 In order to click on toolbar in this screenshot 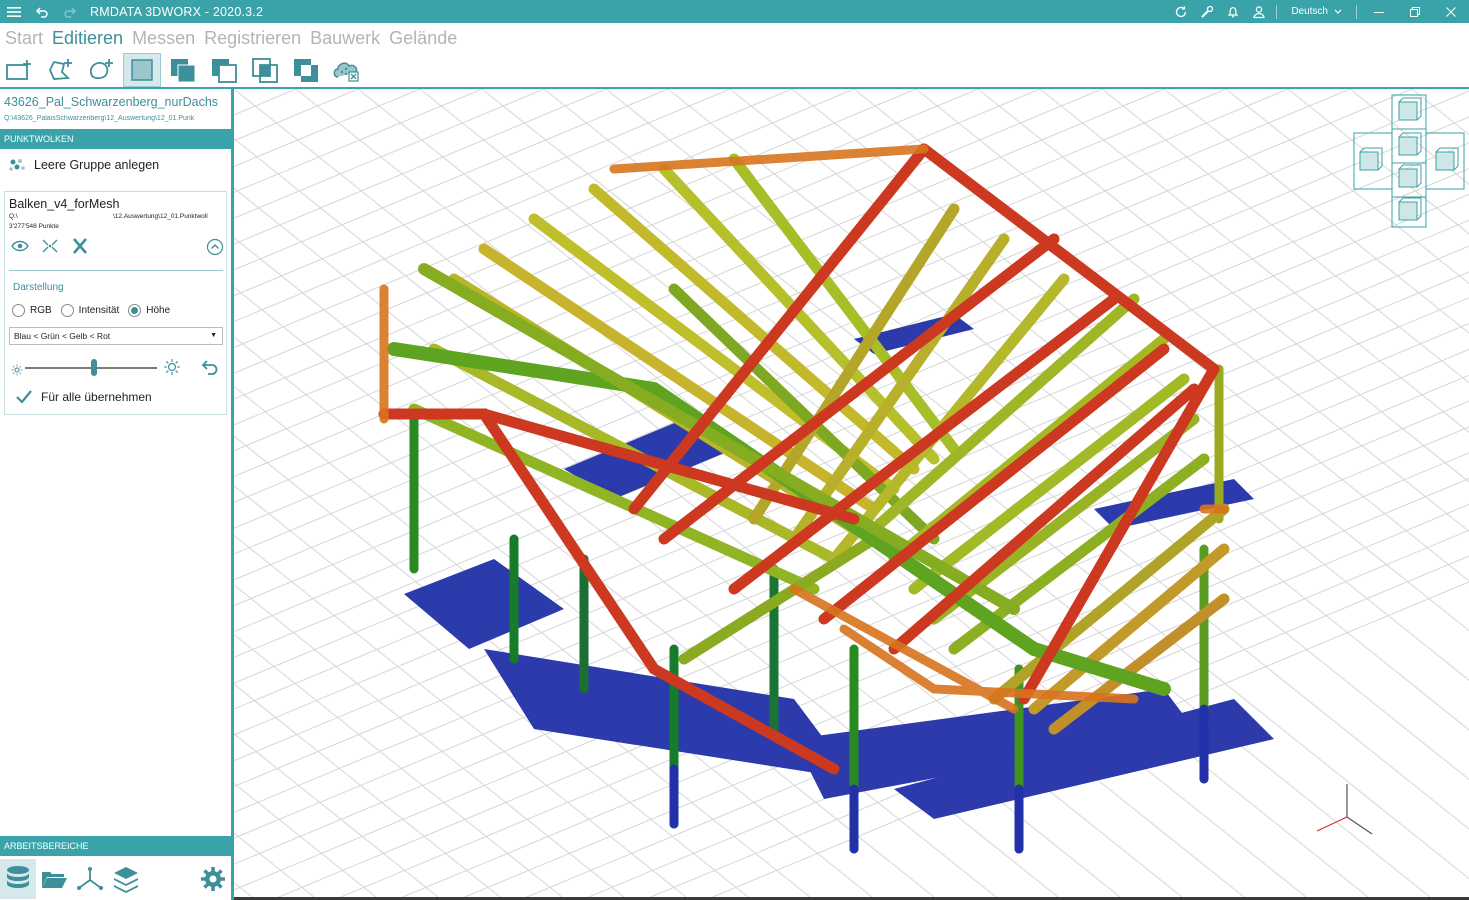, I will do `click(184, 70)`.